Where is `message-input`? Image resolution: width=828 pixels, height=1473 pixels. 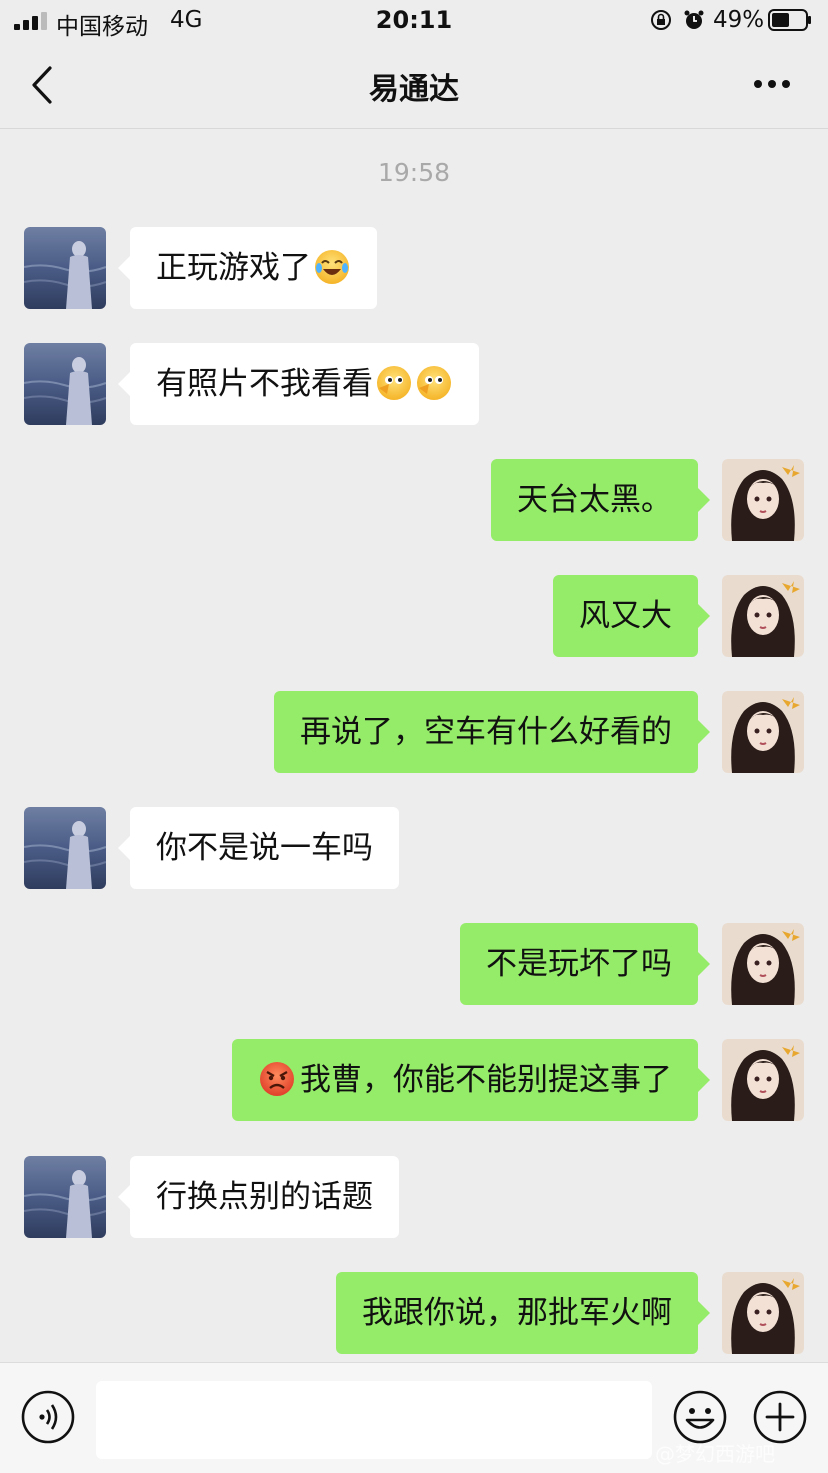
message-input is located at coordinates (374, 1420).